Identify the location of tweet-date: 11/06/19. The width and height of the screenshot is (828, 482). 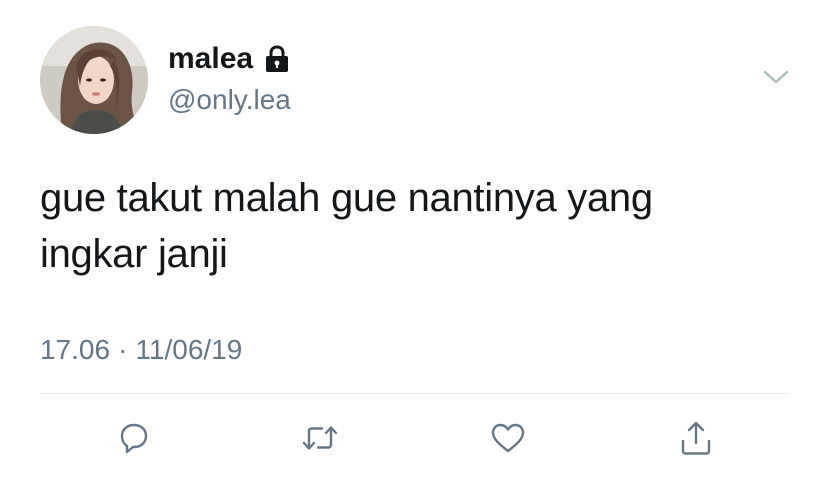
(189, 349).